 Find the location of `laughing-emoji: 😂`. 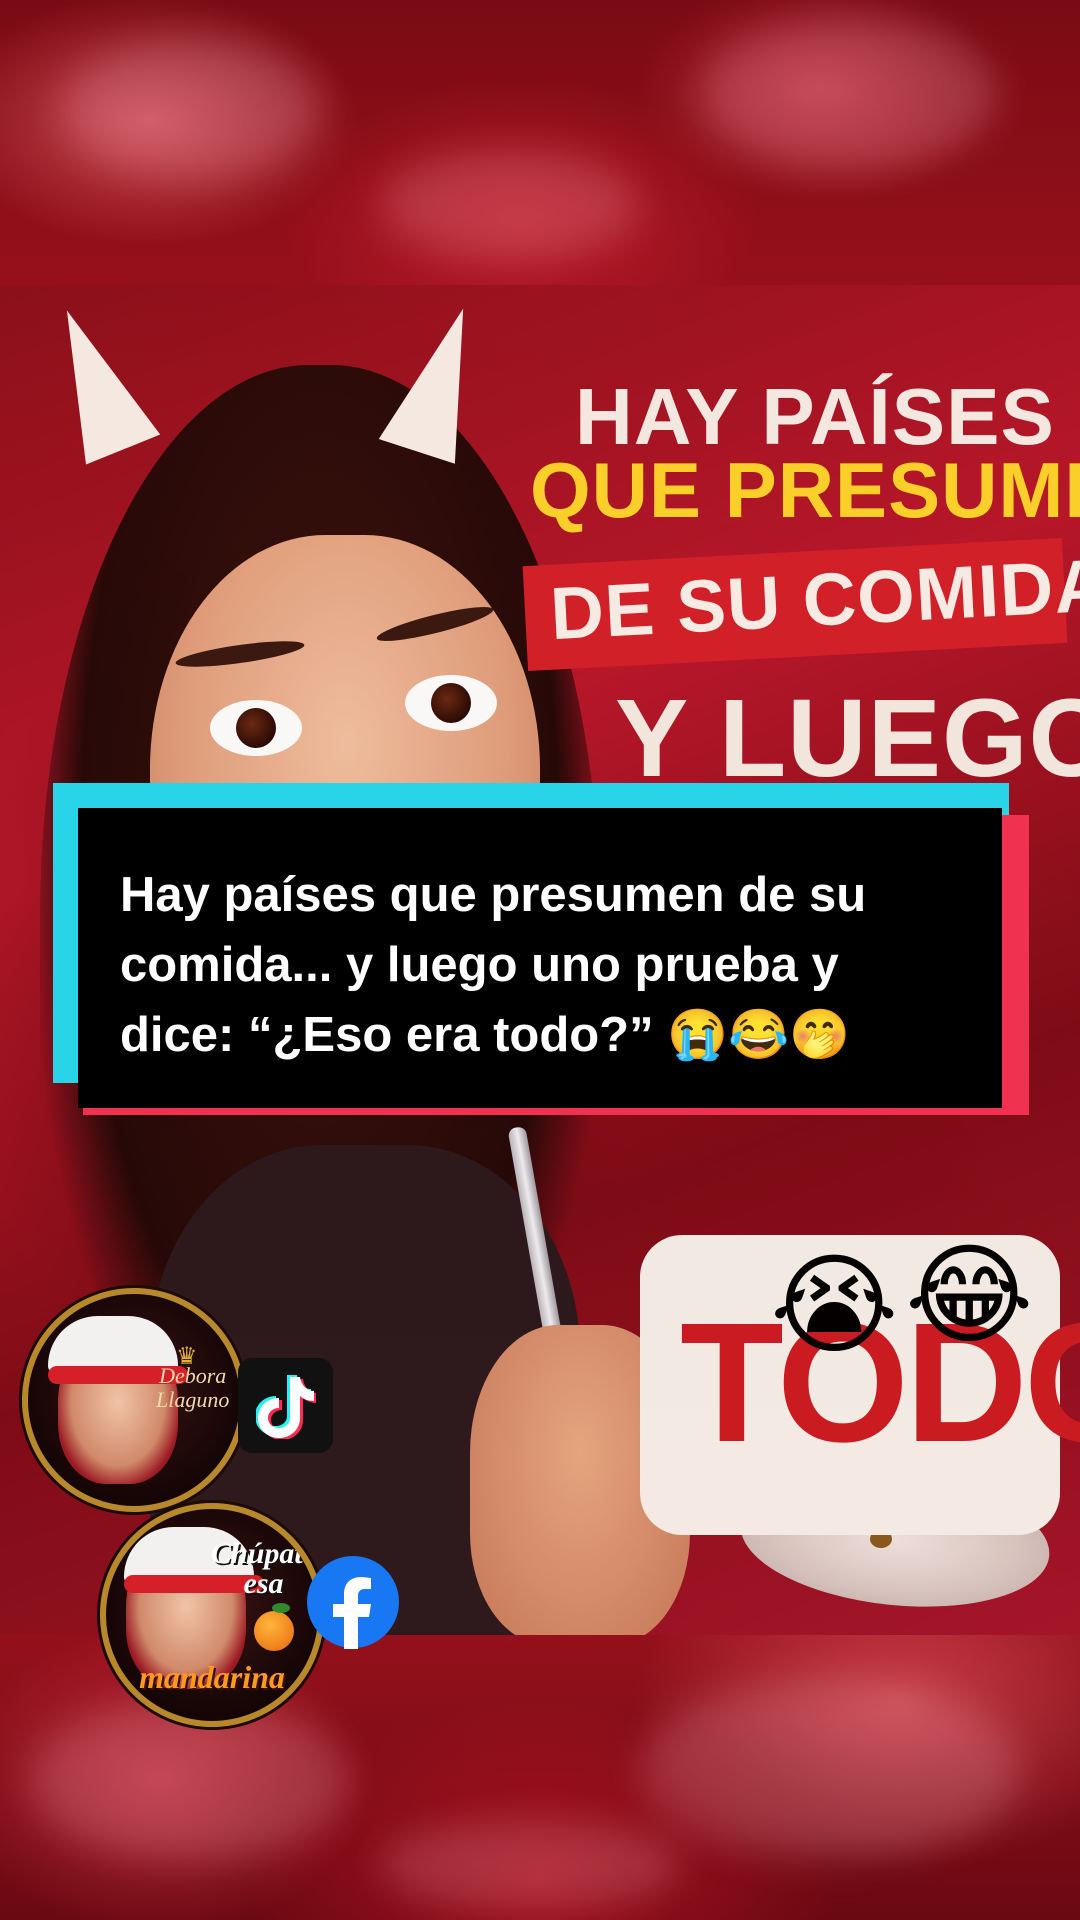

laughing-emoji: 😂 is located at coordinates (969, 1295).